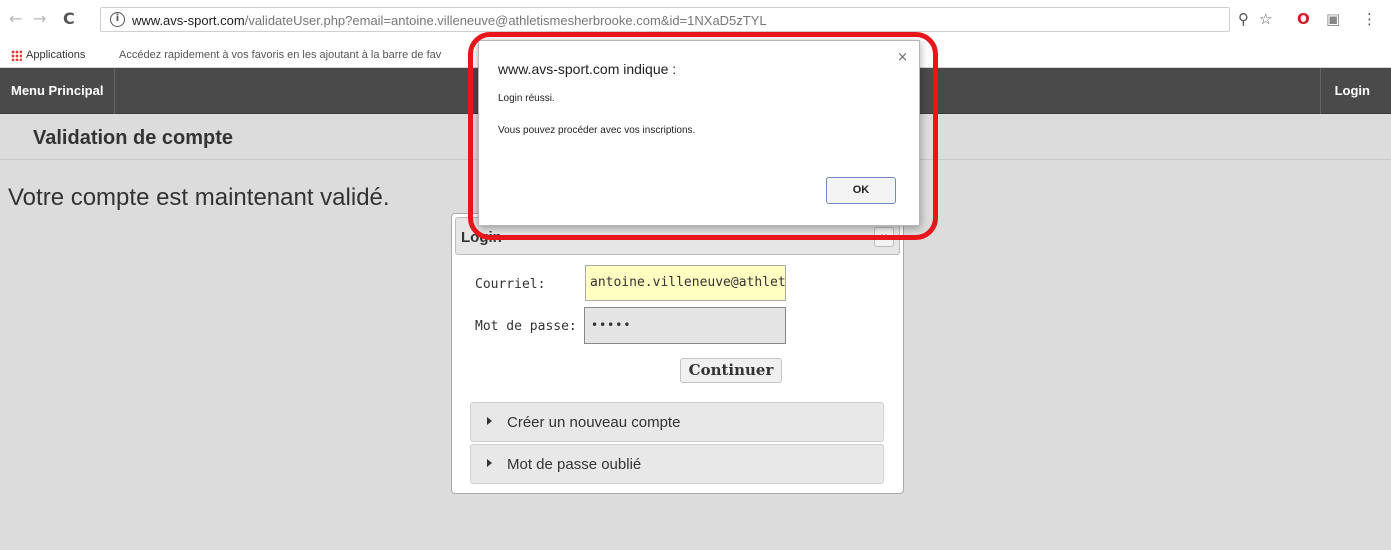 Image resolution: width=1391 pixels, height=550 pixels. What do you see at coordinates (188, 20) in the screenshot?
I see `url-domain: www.avs-sport.com` at bounding box center [188, 20].